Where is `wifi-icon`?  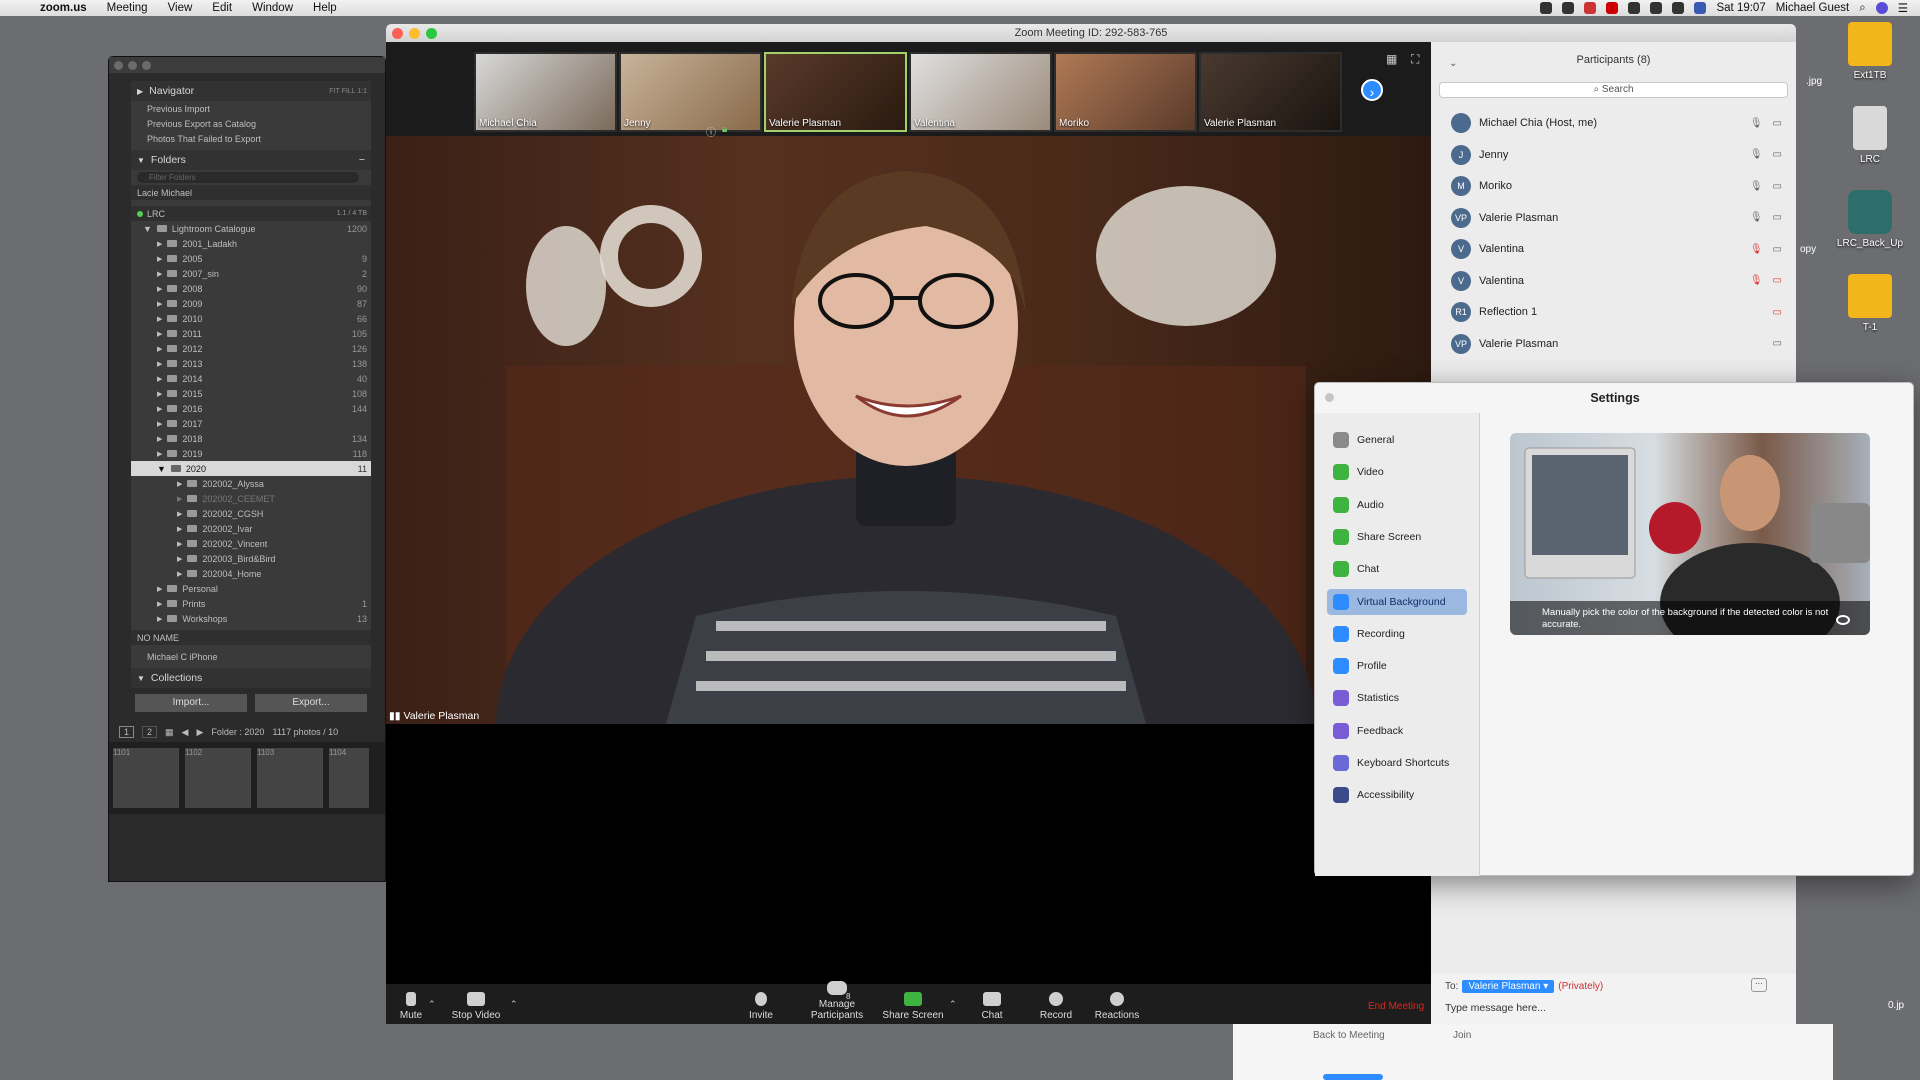 wifi-icon is located at coordinates (1678, 8).